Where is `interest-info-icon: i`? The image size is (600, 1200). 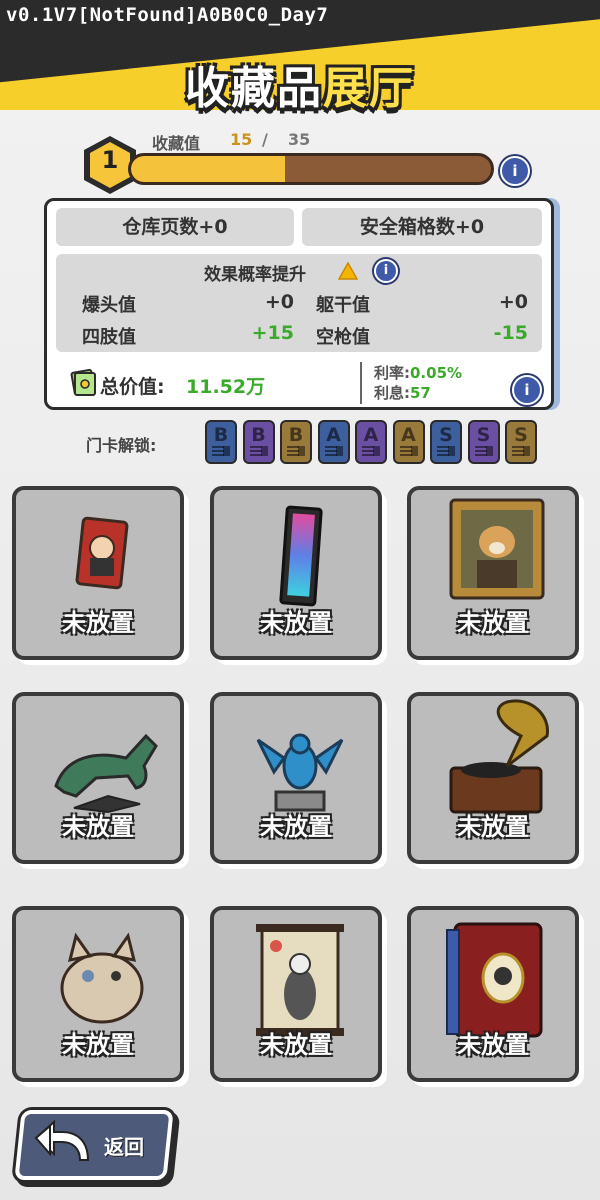
interest-info-icon: i is located at coordinates (527, 390).